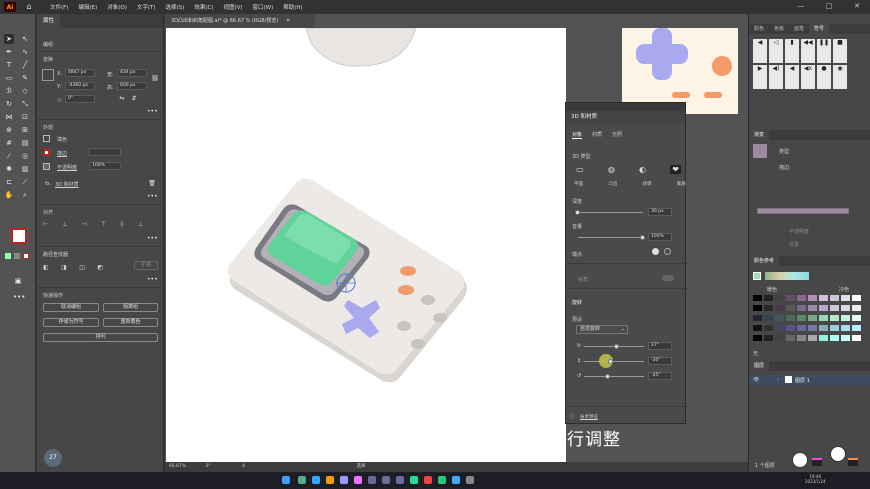 The width and height of the screenshot is (870, 489). Describe the element at coordinates (386, 480) in the screenshot. I see `premiere-3-icon` at that location.